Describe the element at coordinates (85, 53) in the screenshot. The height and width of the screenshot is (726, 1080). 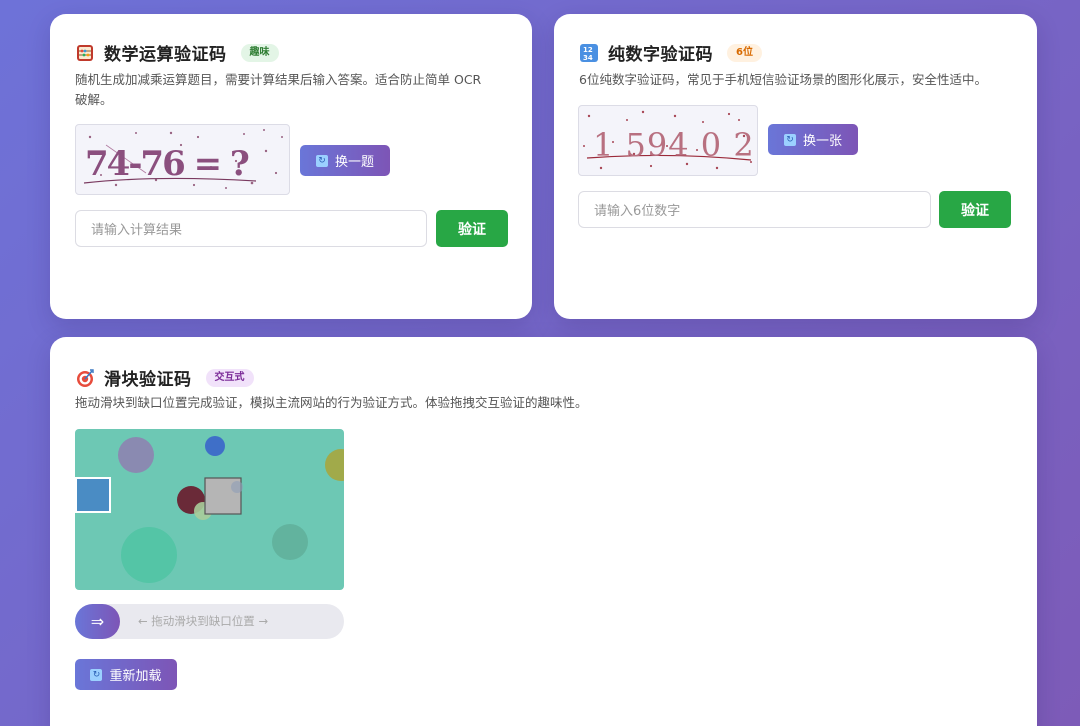
I see `abacus-icon` at that location.